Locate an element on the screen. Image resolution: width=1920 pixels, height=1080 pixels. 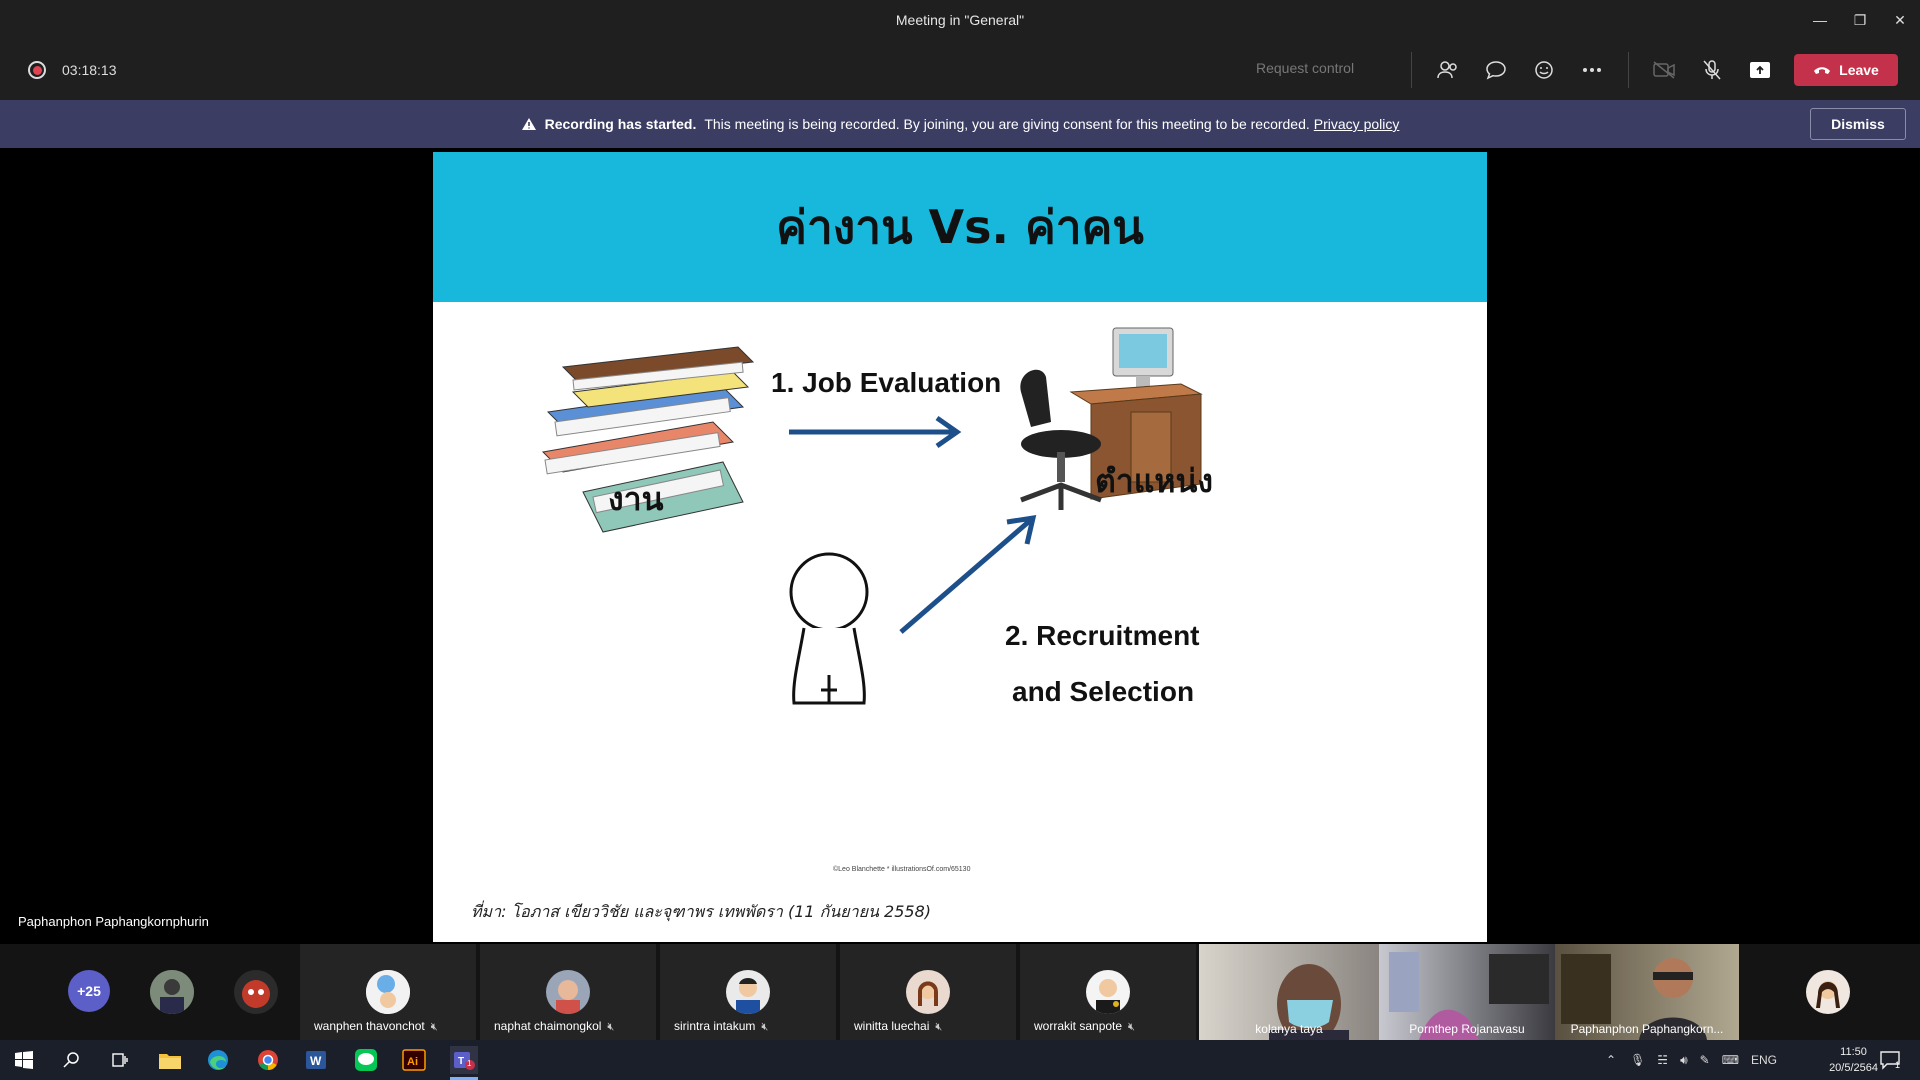
notification-icon: 1 is located at coordinates (1890, 1060).